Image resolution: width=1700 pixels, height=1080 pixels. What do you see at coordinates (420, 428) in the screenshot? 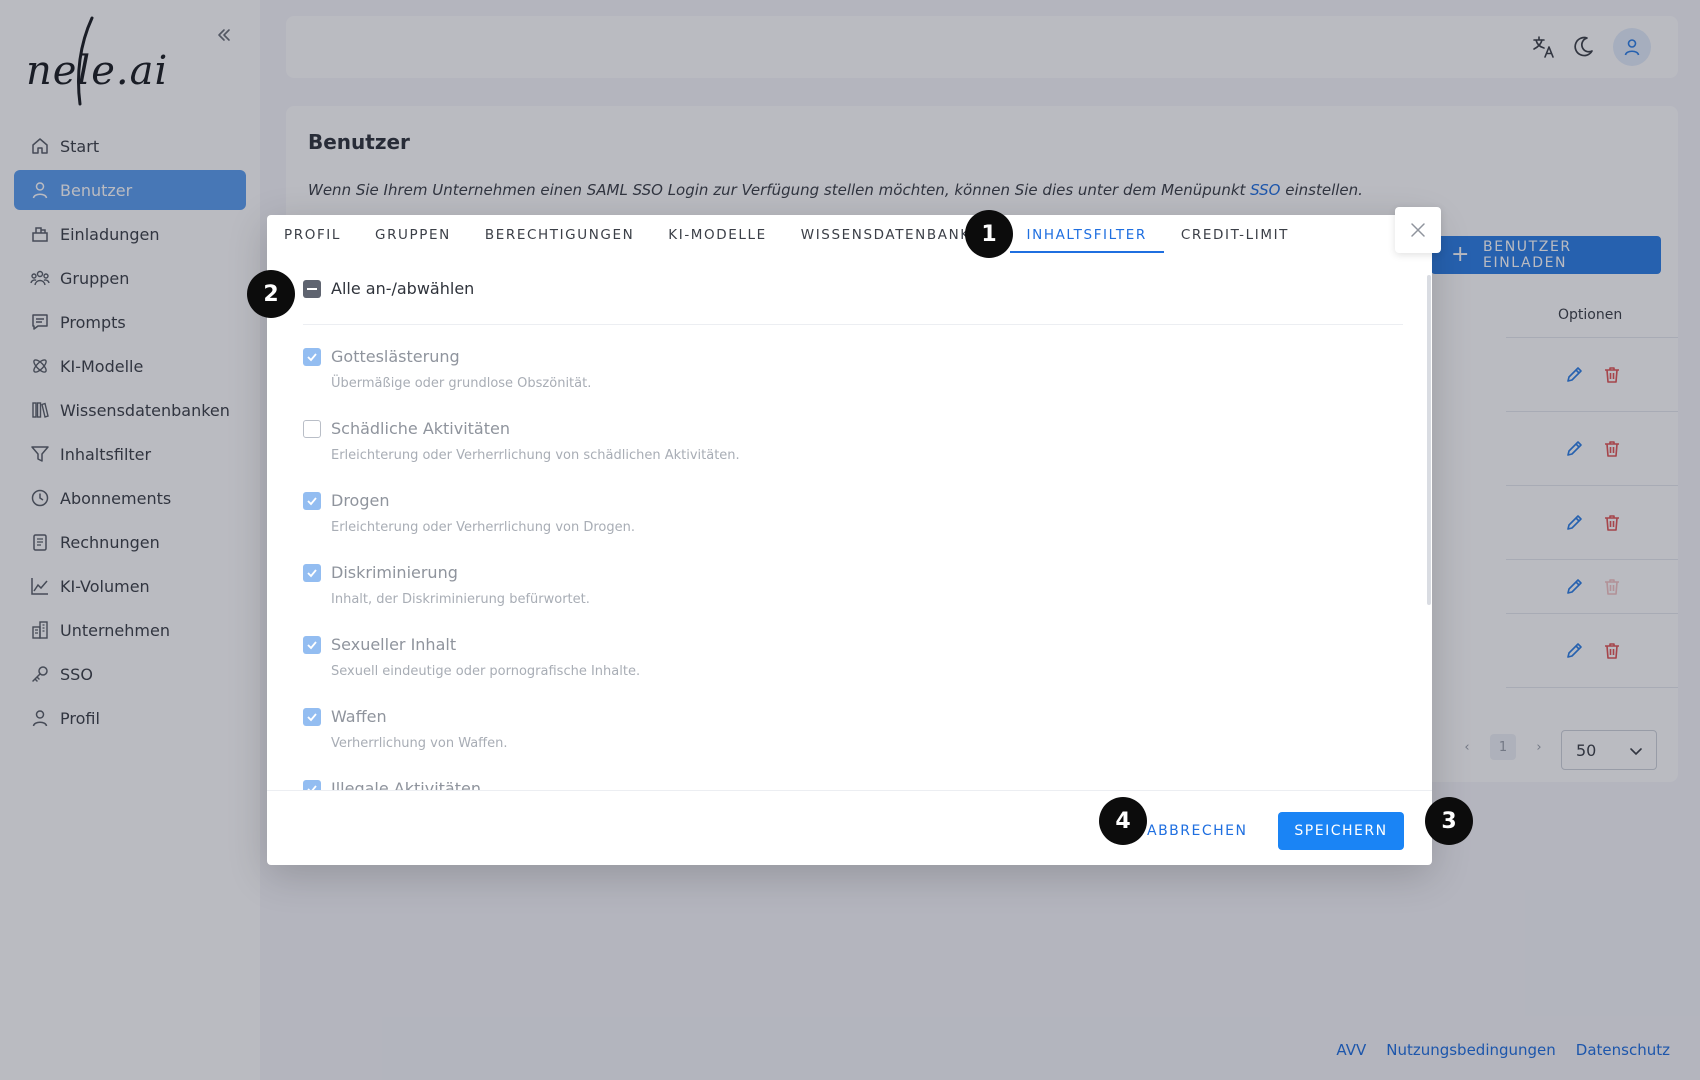
I see `filter-label: Schädliche Aktivitäten` at bounding box center [420, 428].